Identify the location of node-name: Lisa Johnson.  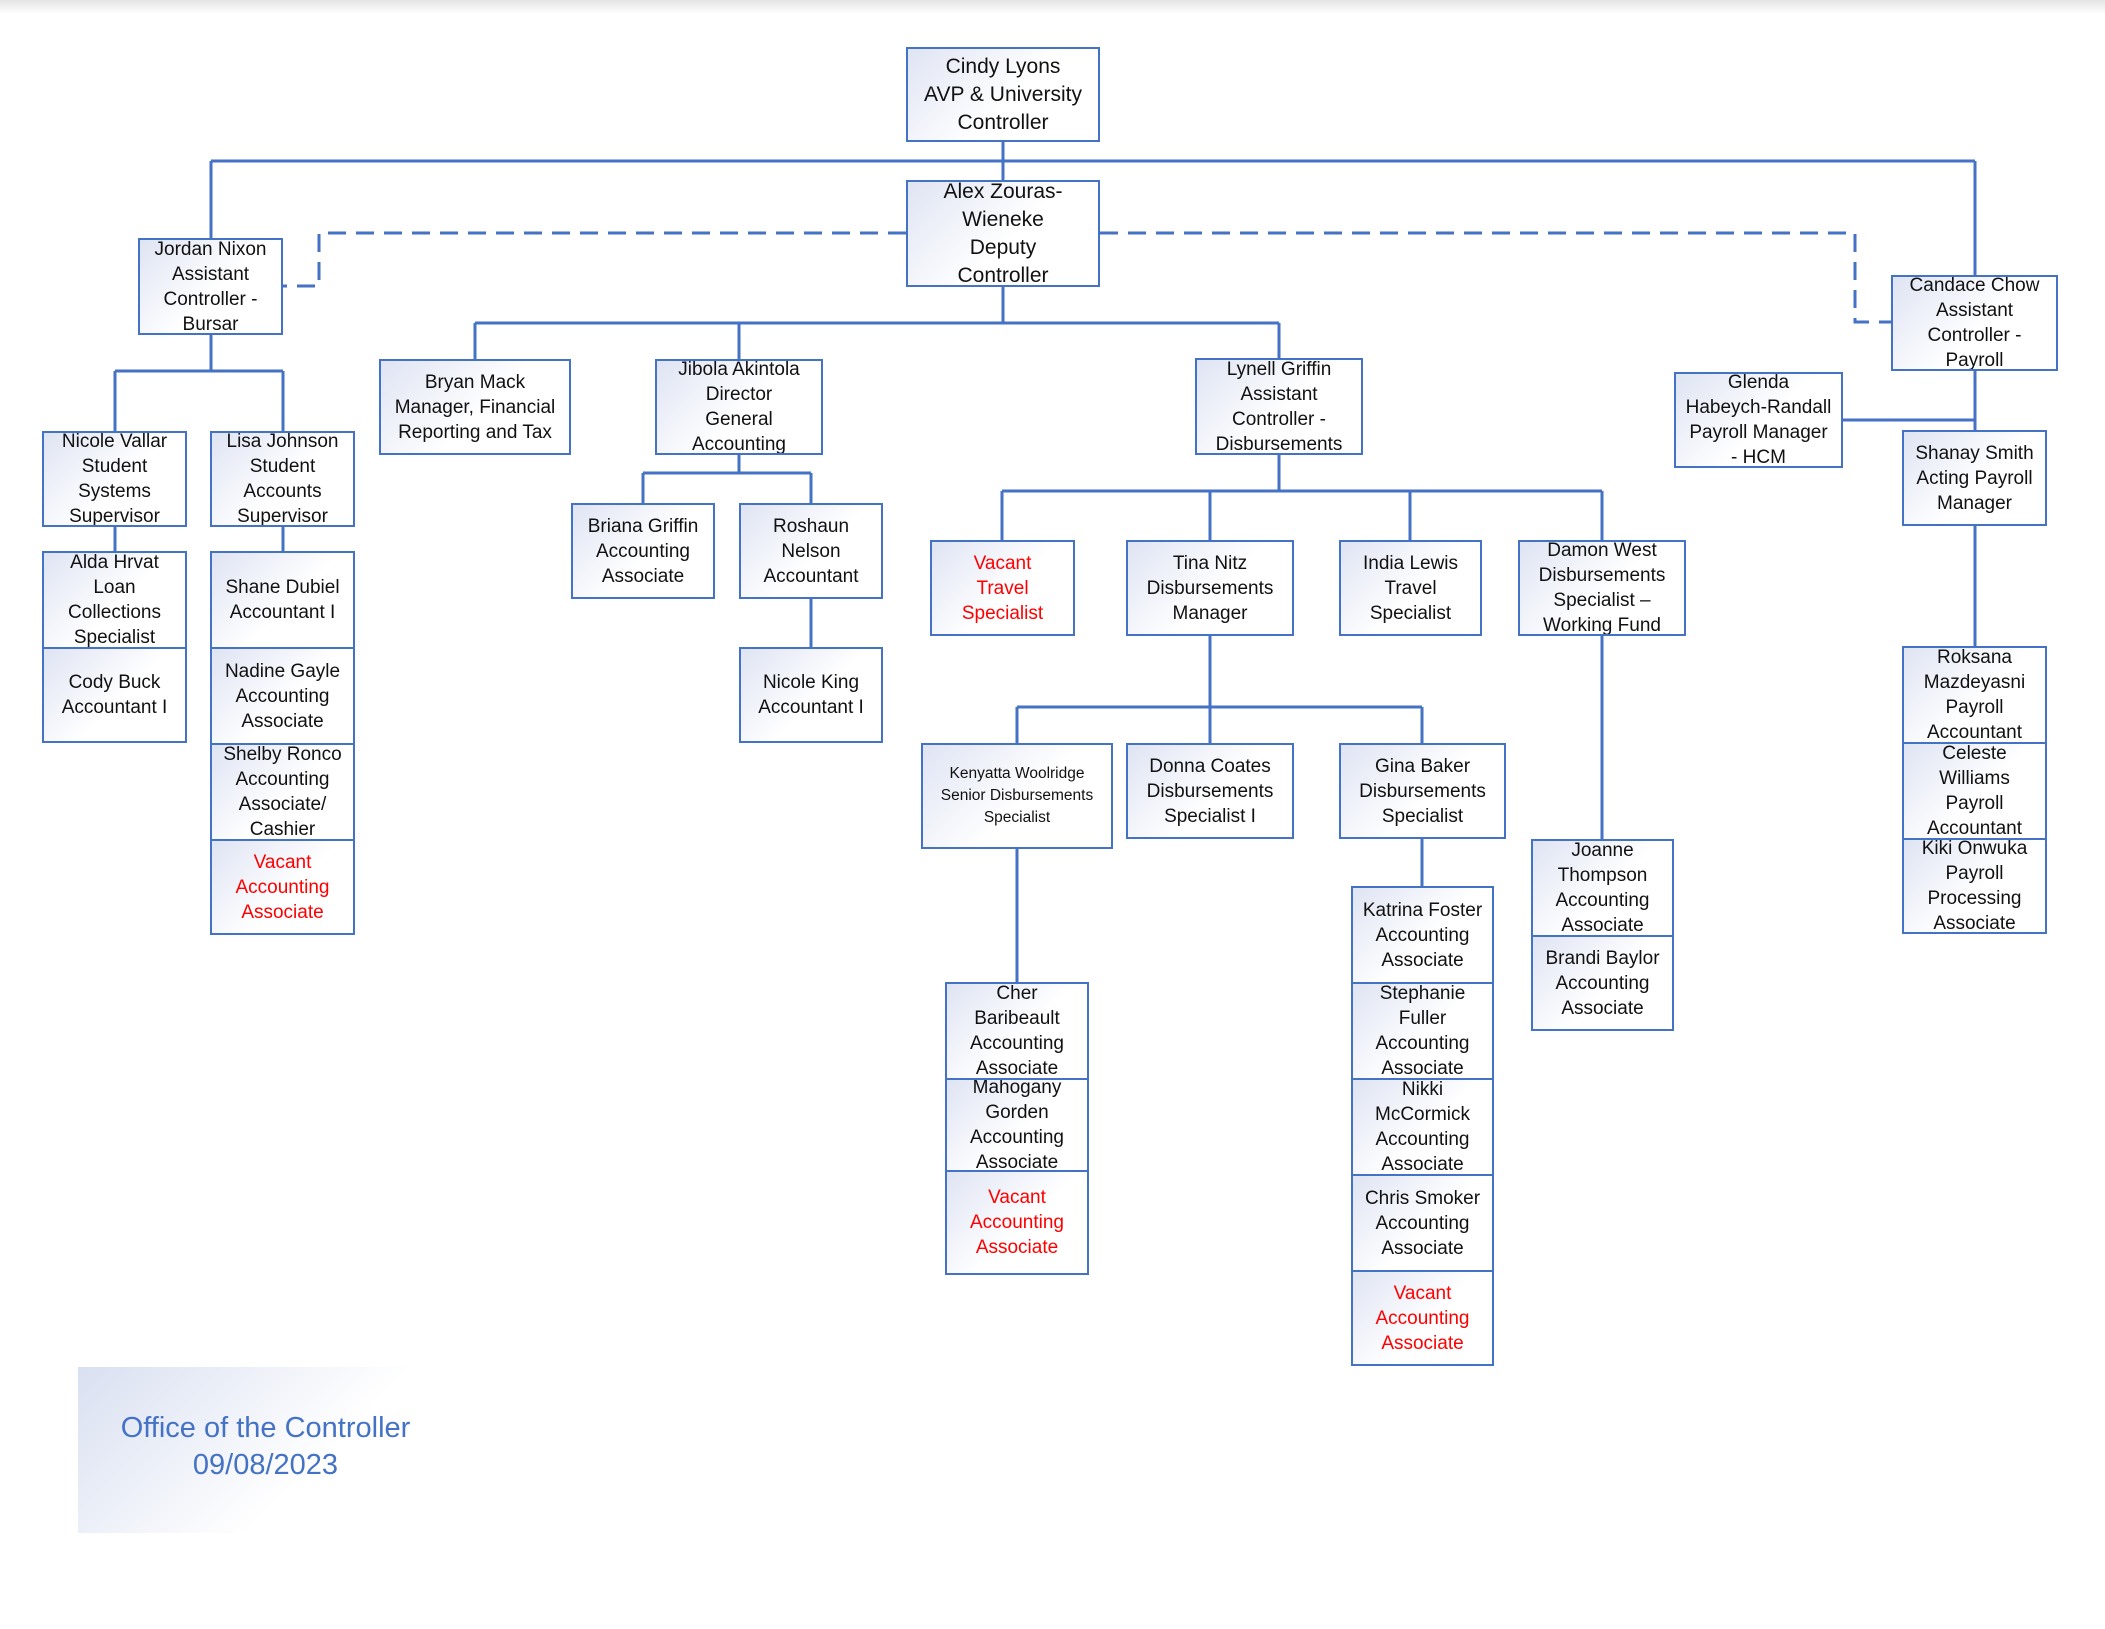
(282, 441).